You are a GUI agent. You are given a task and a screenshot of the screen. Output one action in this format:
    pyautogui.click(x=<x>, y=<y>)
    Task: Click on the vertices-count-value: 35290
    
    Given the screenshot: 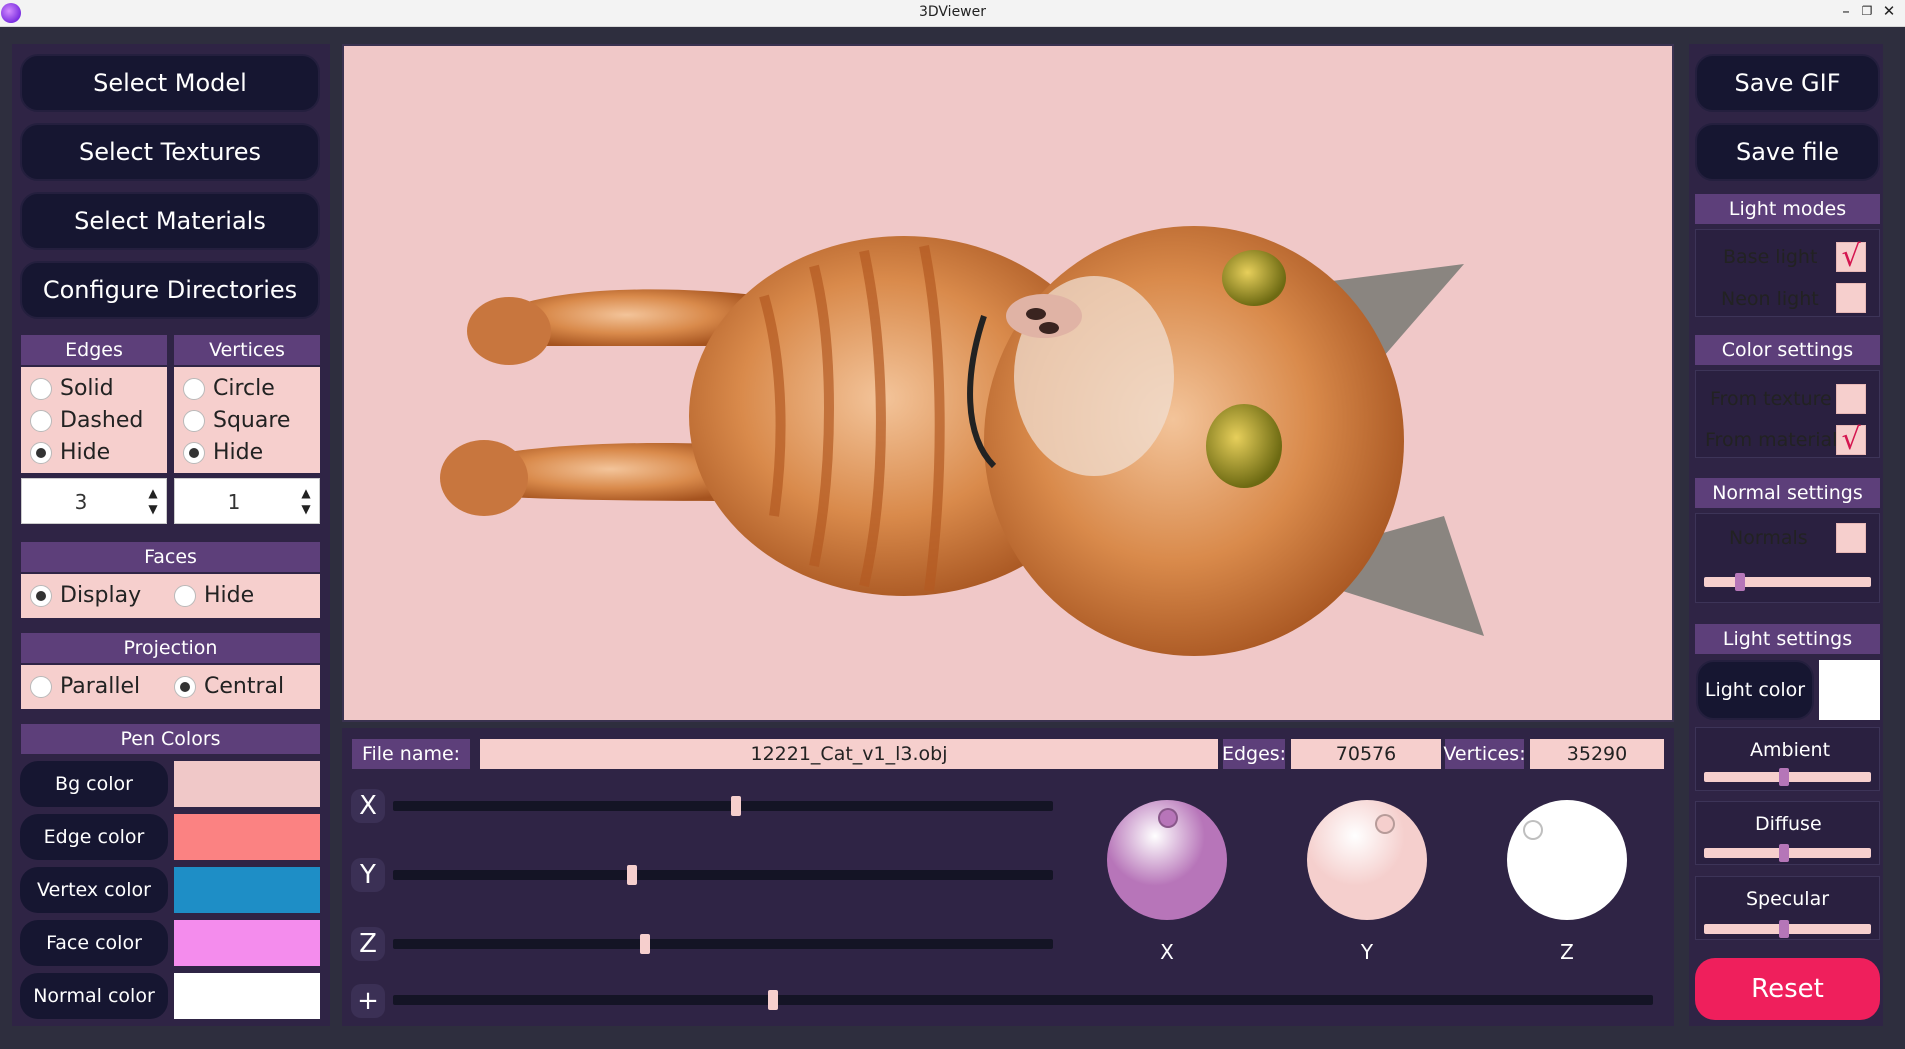 What is the action you would take?
    pyautogui.click(x=1597, y=754)
    